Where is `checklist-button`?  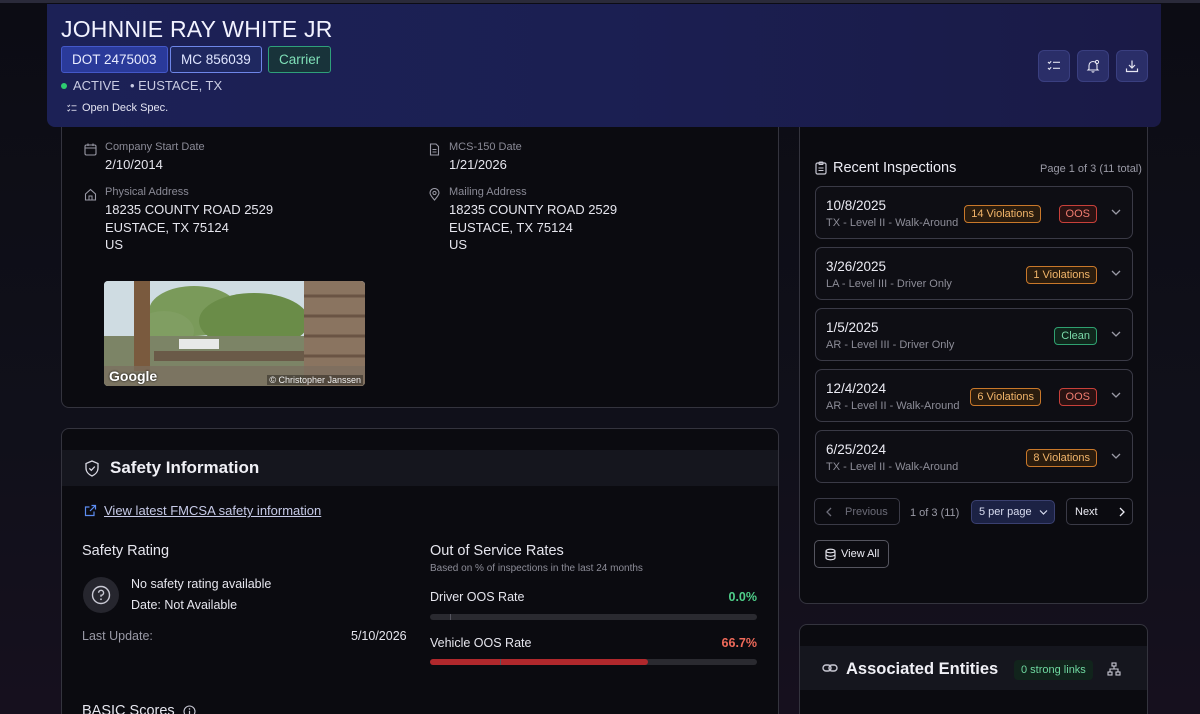
checklist-button is located at coordinates (1054, 66).